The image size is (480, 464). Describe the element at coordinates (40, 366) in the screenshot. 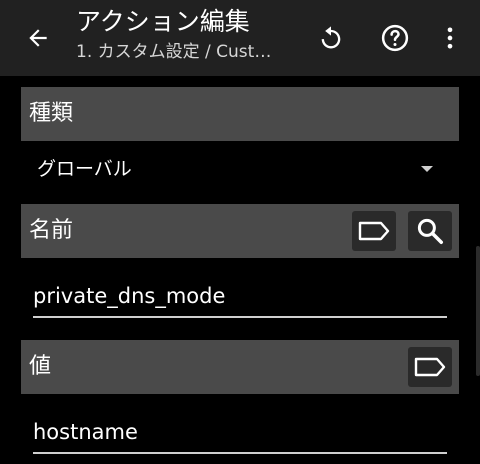

I see `value-label: 値` at that location.